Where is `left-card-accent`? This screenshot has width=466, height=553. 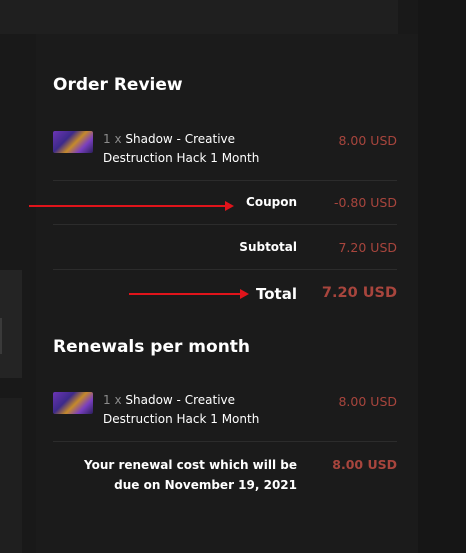 left-card-accent is located at coordinates (1, 336).